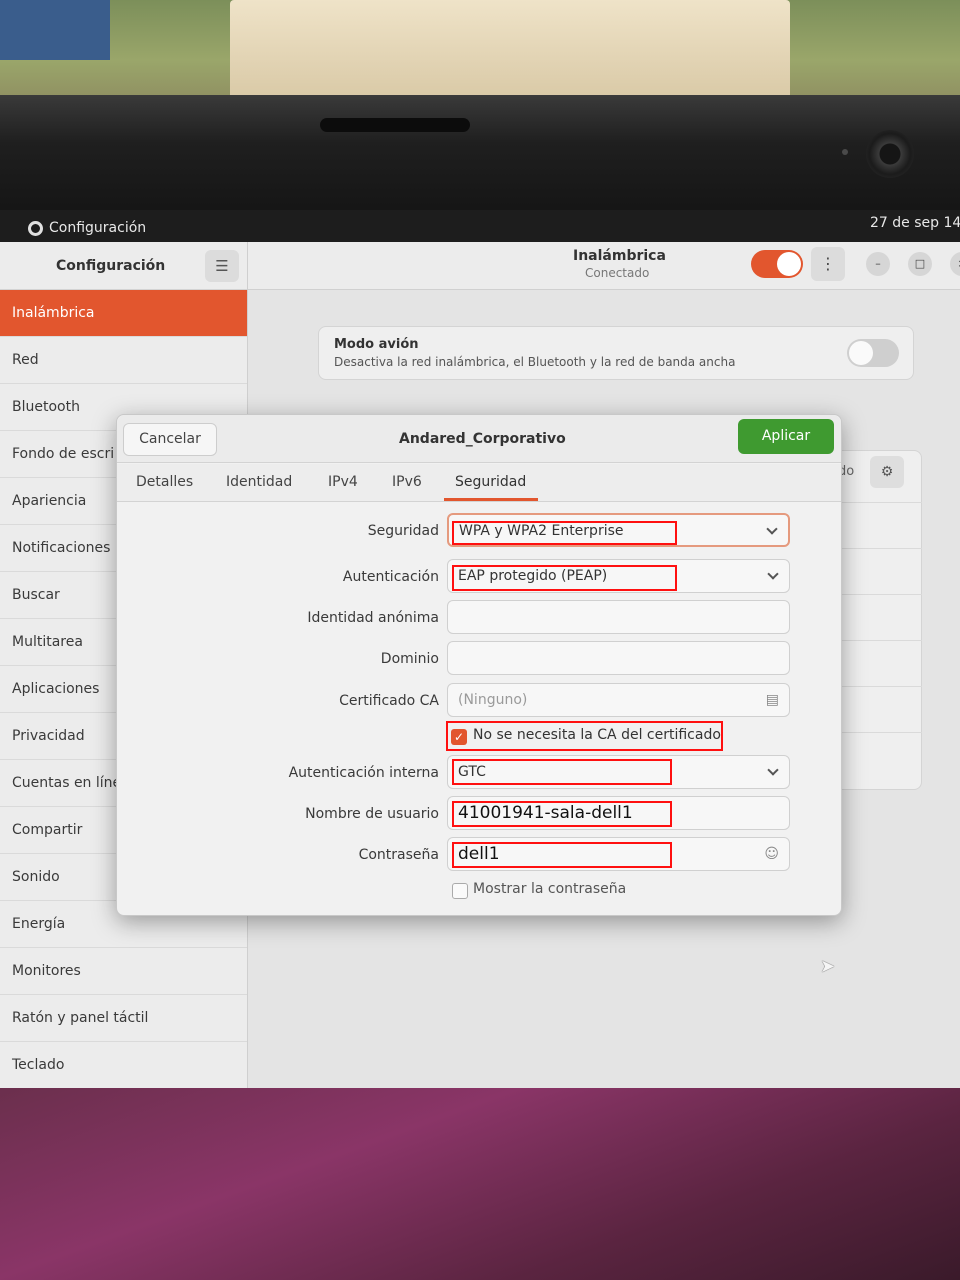  What do you see at coordinates (618, 617) in the screenshot?
I see `anon-identity-input` at bounding box center [618, 617].